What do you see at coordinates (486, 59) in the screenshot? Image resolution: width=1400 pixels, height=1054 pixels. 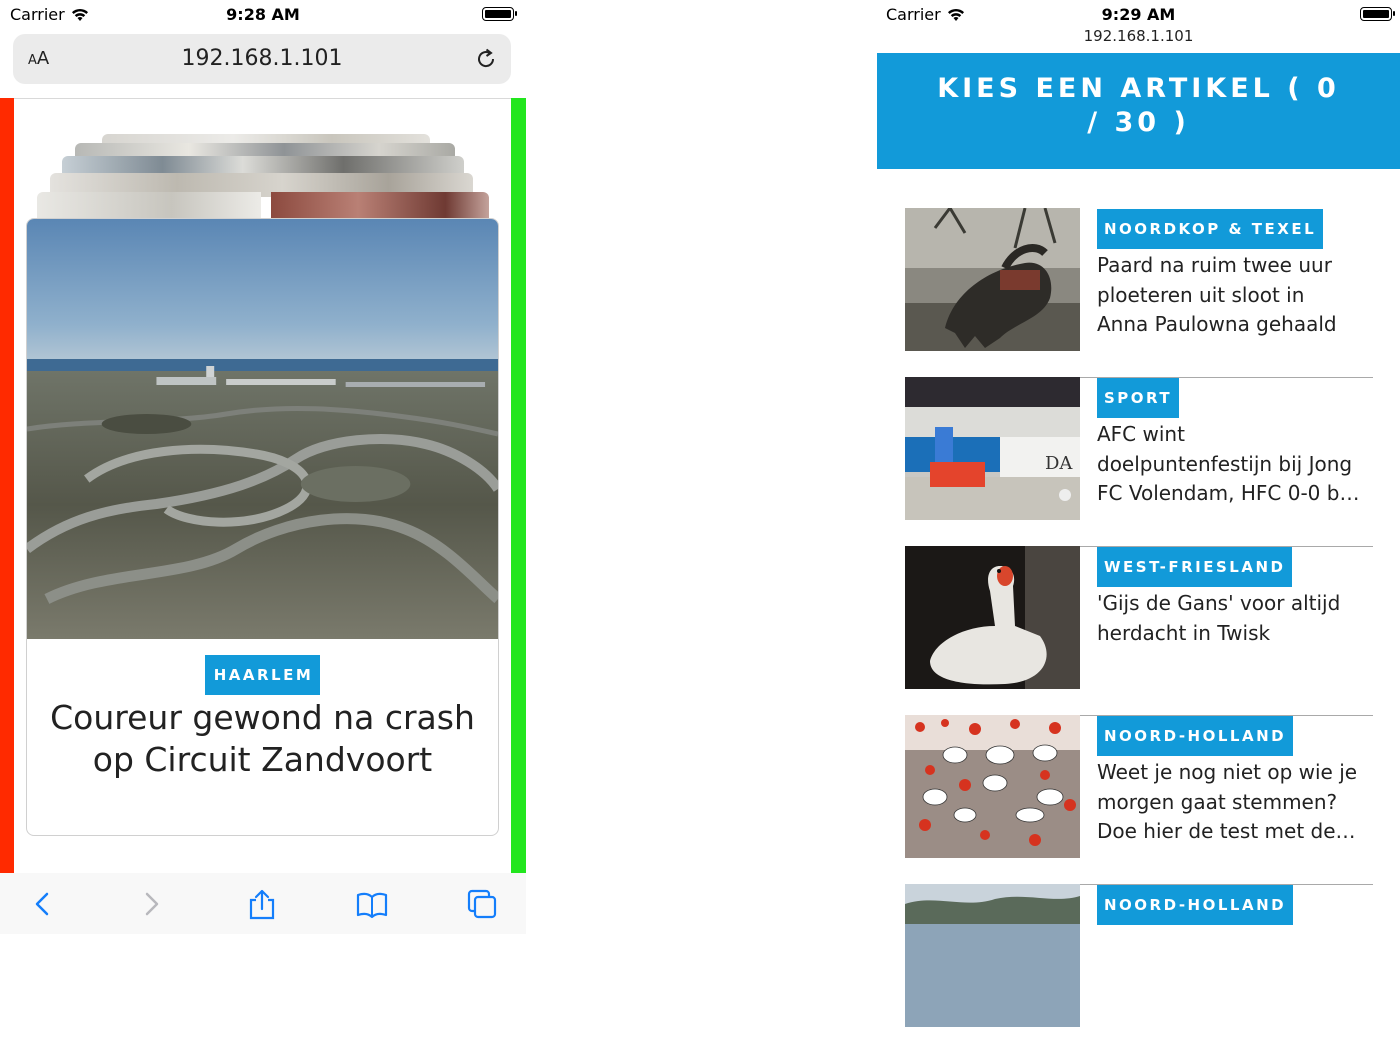 I see `reload-icon` at bounding box center [486, 59].